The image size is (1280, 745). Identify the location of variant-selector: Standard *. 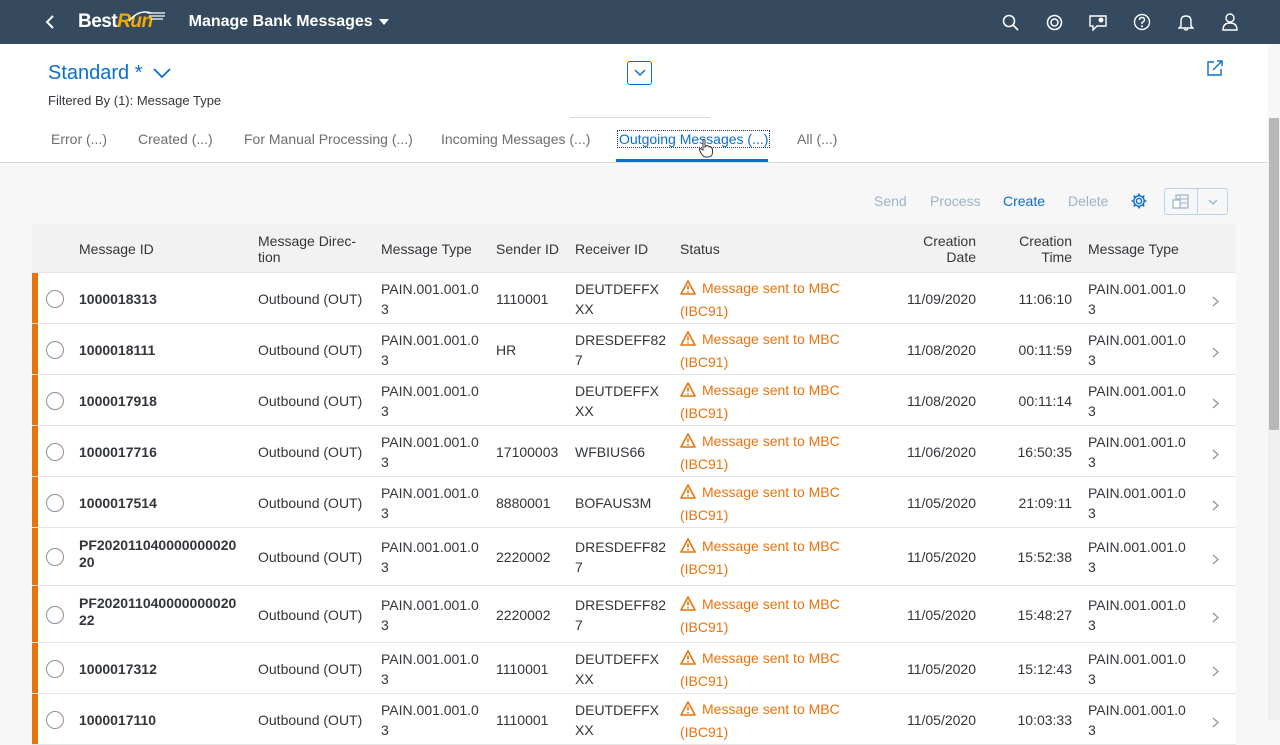
(109, 73).